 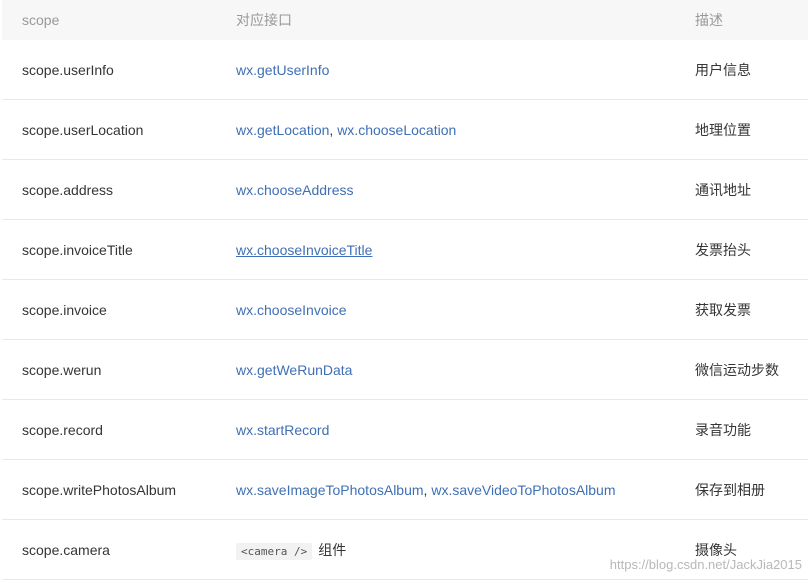 What do you see at coordinates (396, 130) in the screenshot?
I see `api-link: wx.chooseLocation` at bounding box center [396, 130].